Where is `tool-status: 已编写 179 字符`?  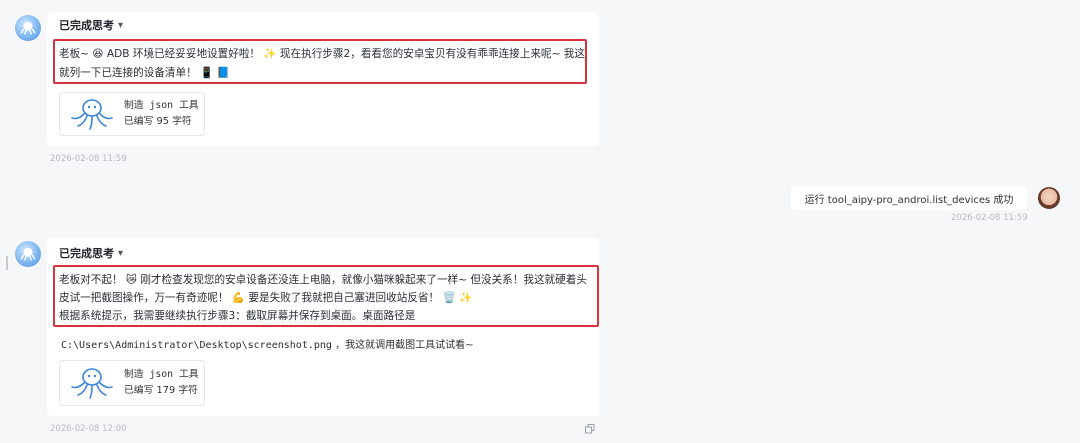
tool-status: 已编写 179 字符 is located at coordinates (161, 390).